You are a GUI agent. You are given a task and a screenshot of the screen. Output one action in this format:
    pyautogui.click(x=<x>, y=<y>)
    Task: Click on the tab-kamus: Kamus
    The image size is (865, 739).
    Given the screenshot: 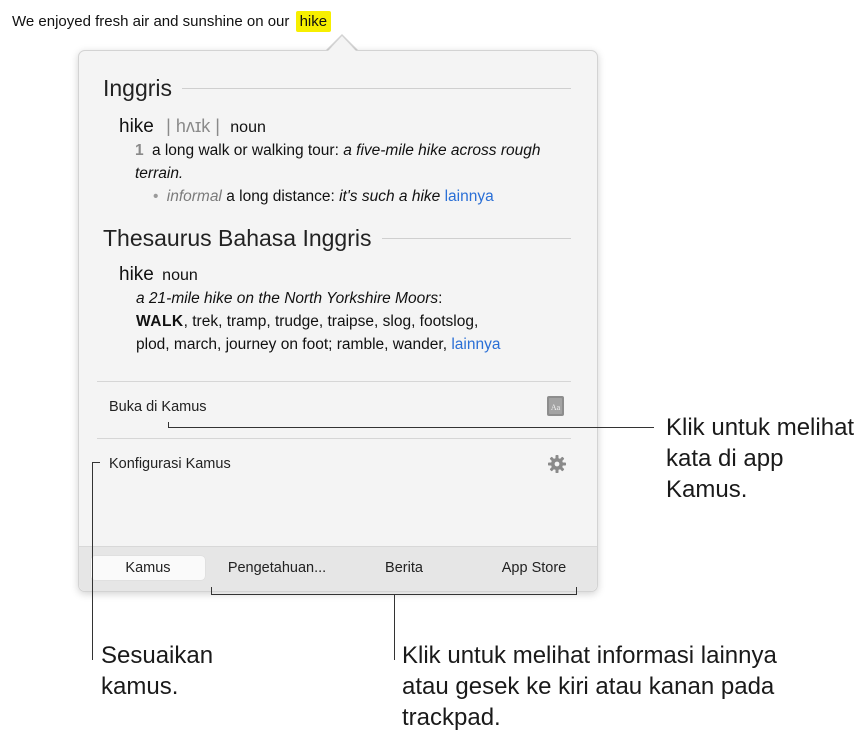 What is the action you would take?
    pyautogui.click(x=148, y=568)
    